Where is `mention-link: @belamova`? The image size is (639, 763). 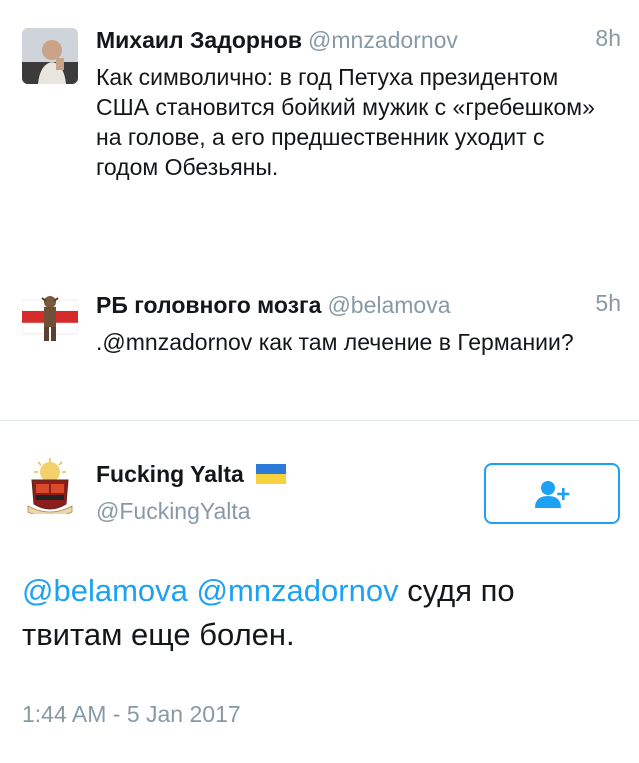
mention-link: @belamova is located at coordinates (105, 590).